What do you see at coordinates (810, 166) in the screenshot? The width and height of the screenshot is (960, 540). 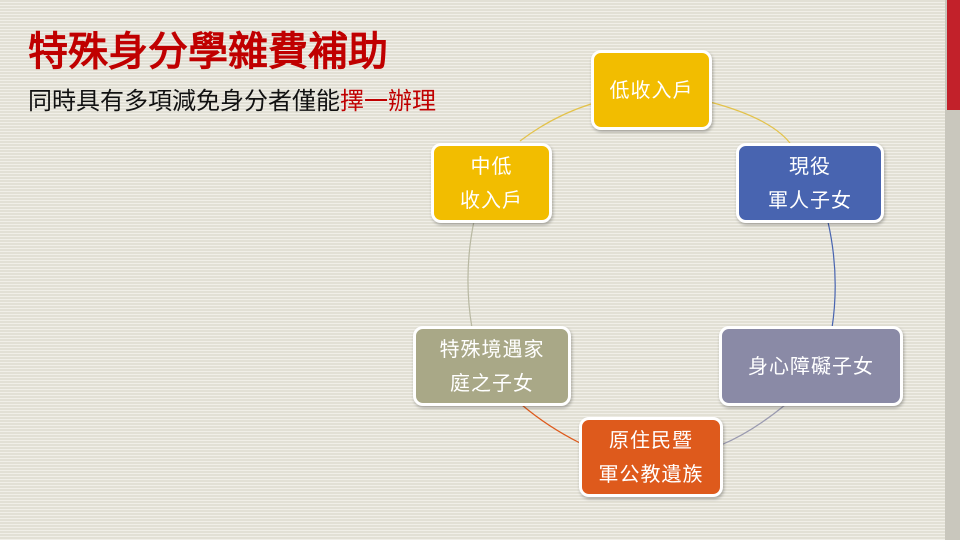 I see `node-label: 現役` at bounding box center [810, 166].